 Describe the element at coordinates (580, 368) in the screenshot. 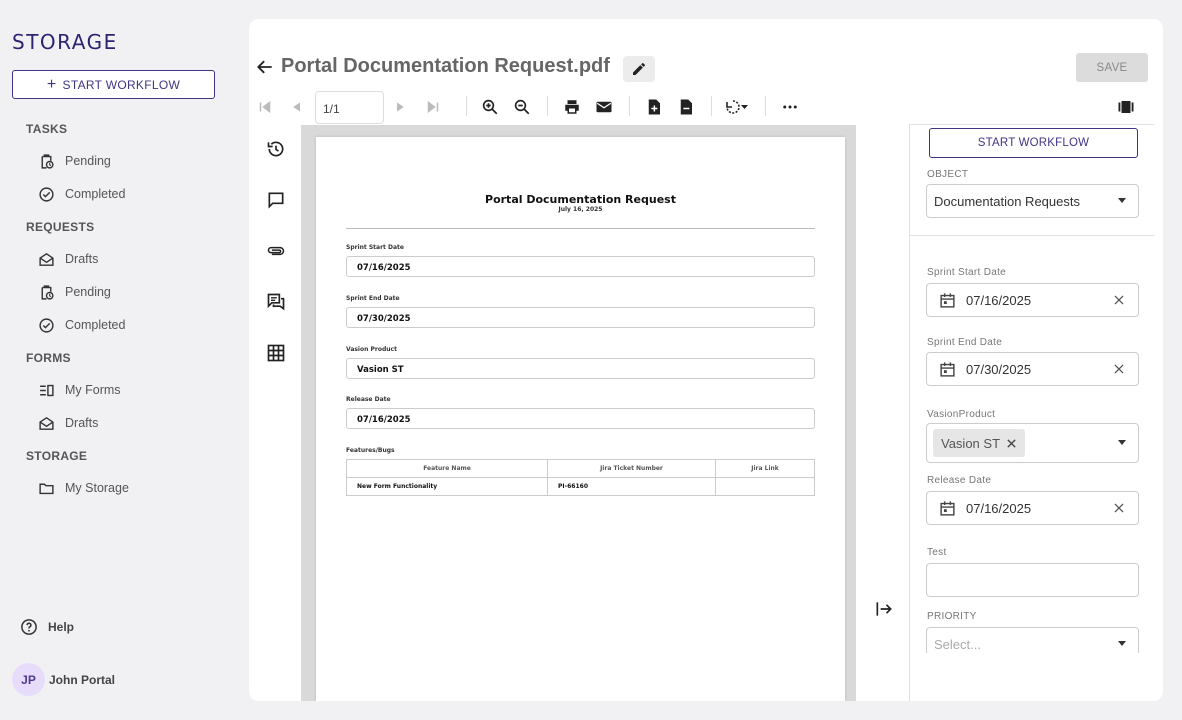

I see `doc-product-value: Vasion ST` at that location.